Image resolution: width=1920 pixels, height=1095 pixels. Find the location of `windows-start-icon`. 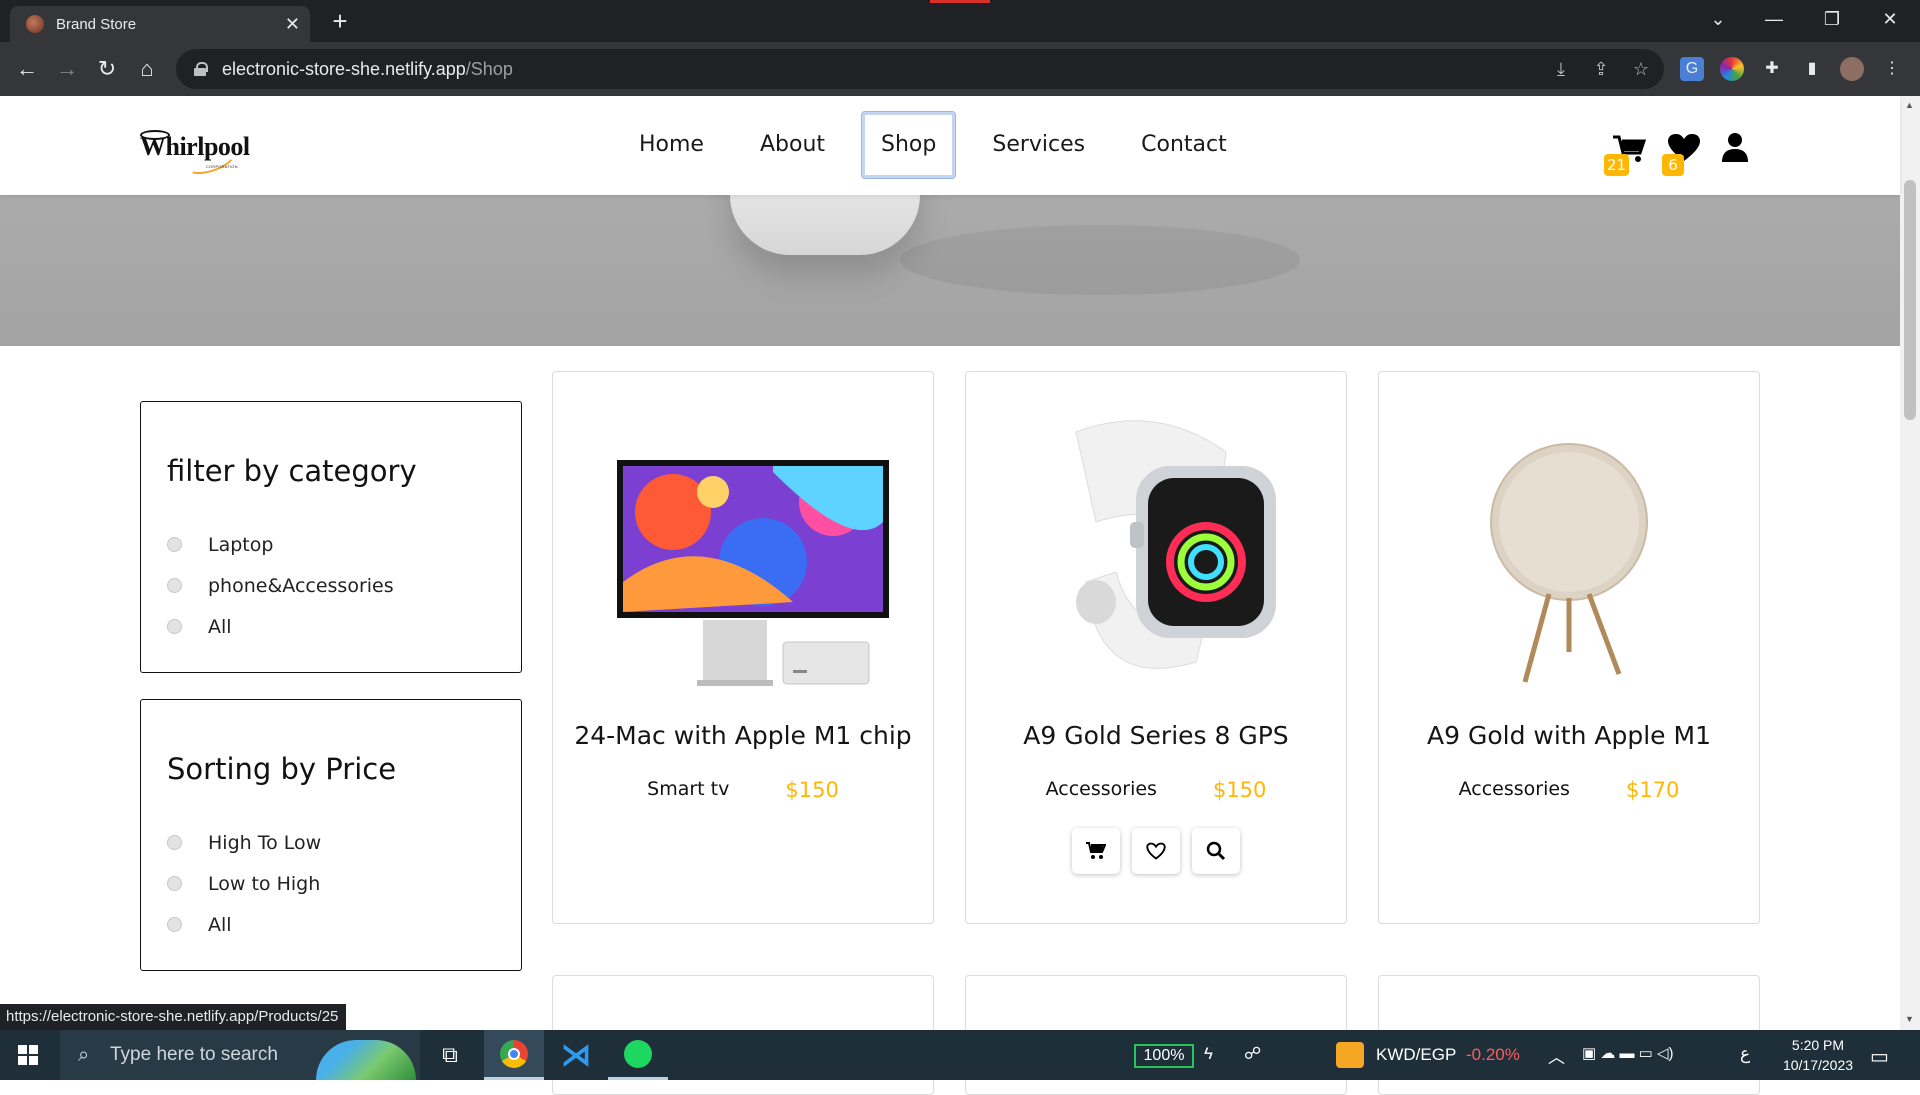

windows-start-icon is located at coordinates (28, 1055).